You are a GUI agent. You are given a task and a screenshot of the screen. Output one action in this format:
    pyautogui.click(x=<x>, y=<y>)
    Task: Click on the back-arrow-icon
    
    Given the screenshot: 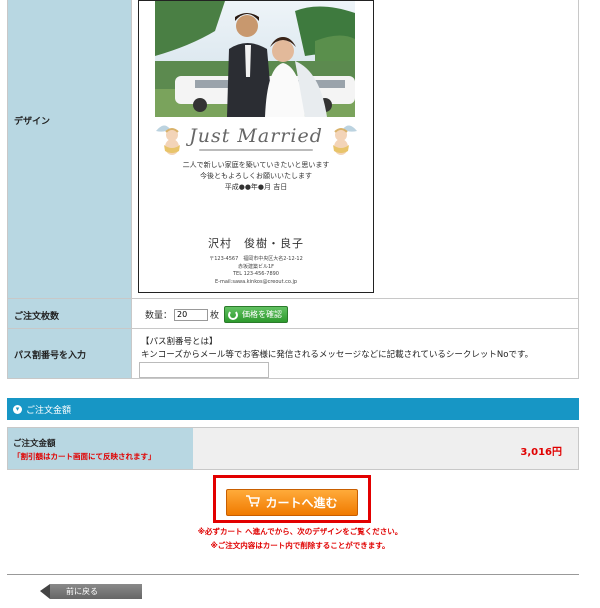 What is the action you would take?
    pyautogui.click(x=45, y=591)
    